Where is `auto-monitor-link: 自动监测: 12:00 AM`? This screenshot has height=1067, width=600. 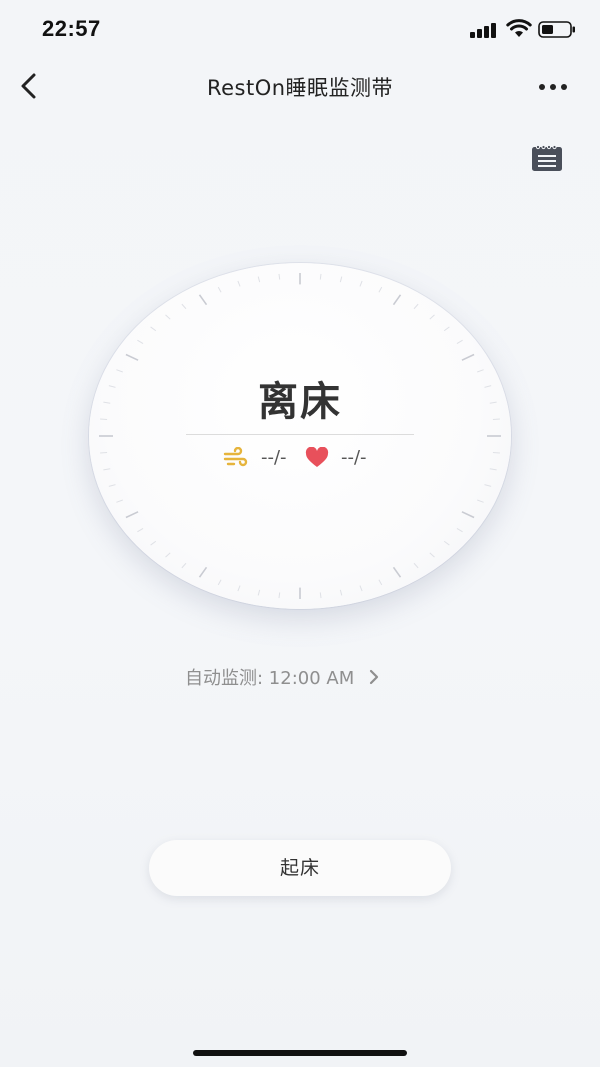 auto-monitor-link: 自动监测: 12:00 AM is located at coordinates (282, 677).